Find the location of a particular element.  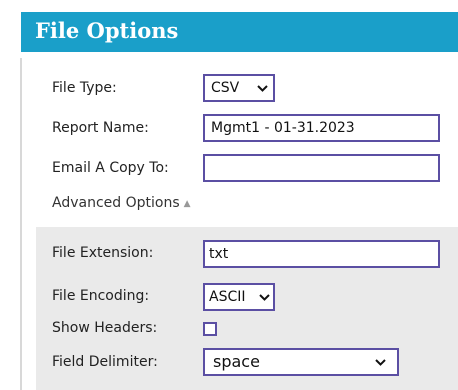

report-name-input: Mgmt1 - 01-31.2023 is located at coordinates (321, 128).